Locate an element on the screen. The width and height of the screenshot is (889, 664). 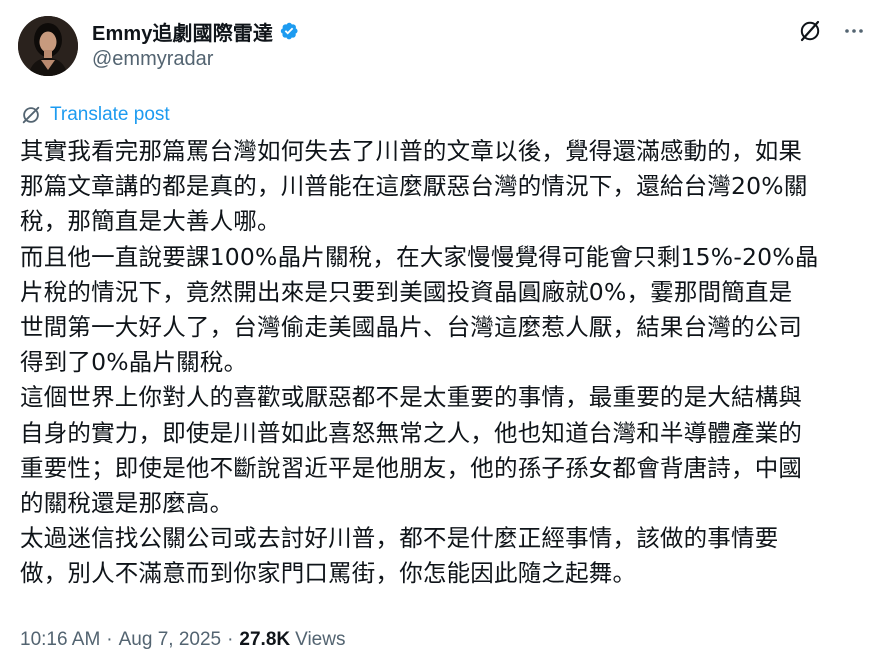
views-label: Views is located at coordinates (320, 639).